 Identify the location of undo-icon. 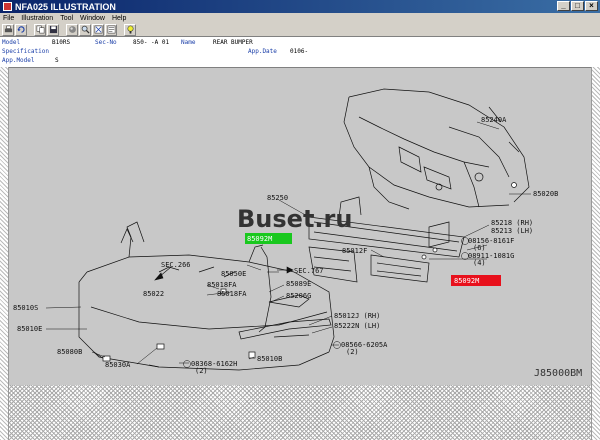
(20, 29).